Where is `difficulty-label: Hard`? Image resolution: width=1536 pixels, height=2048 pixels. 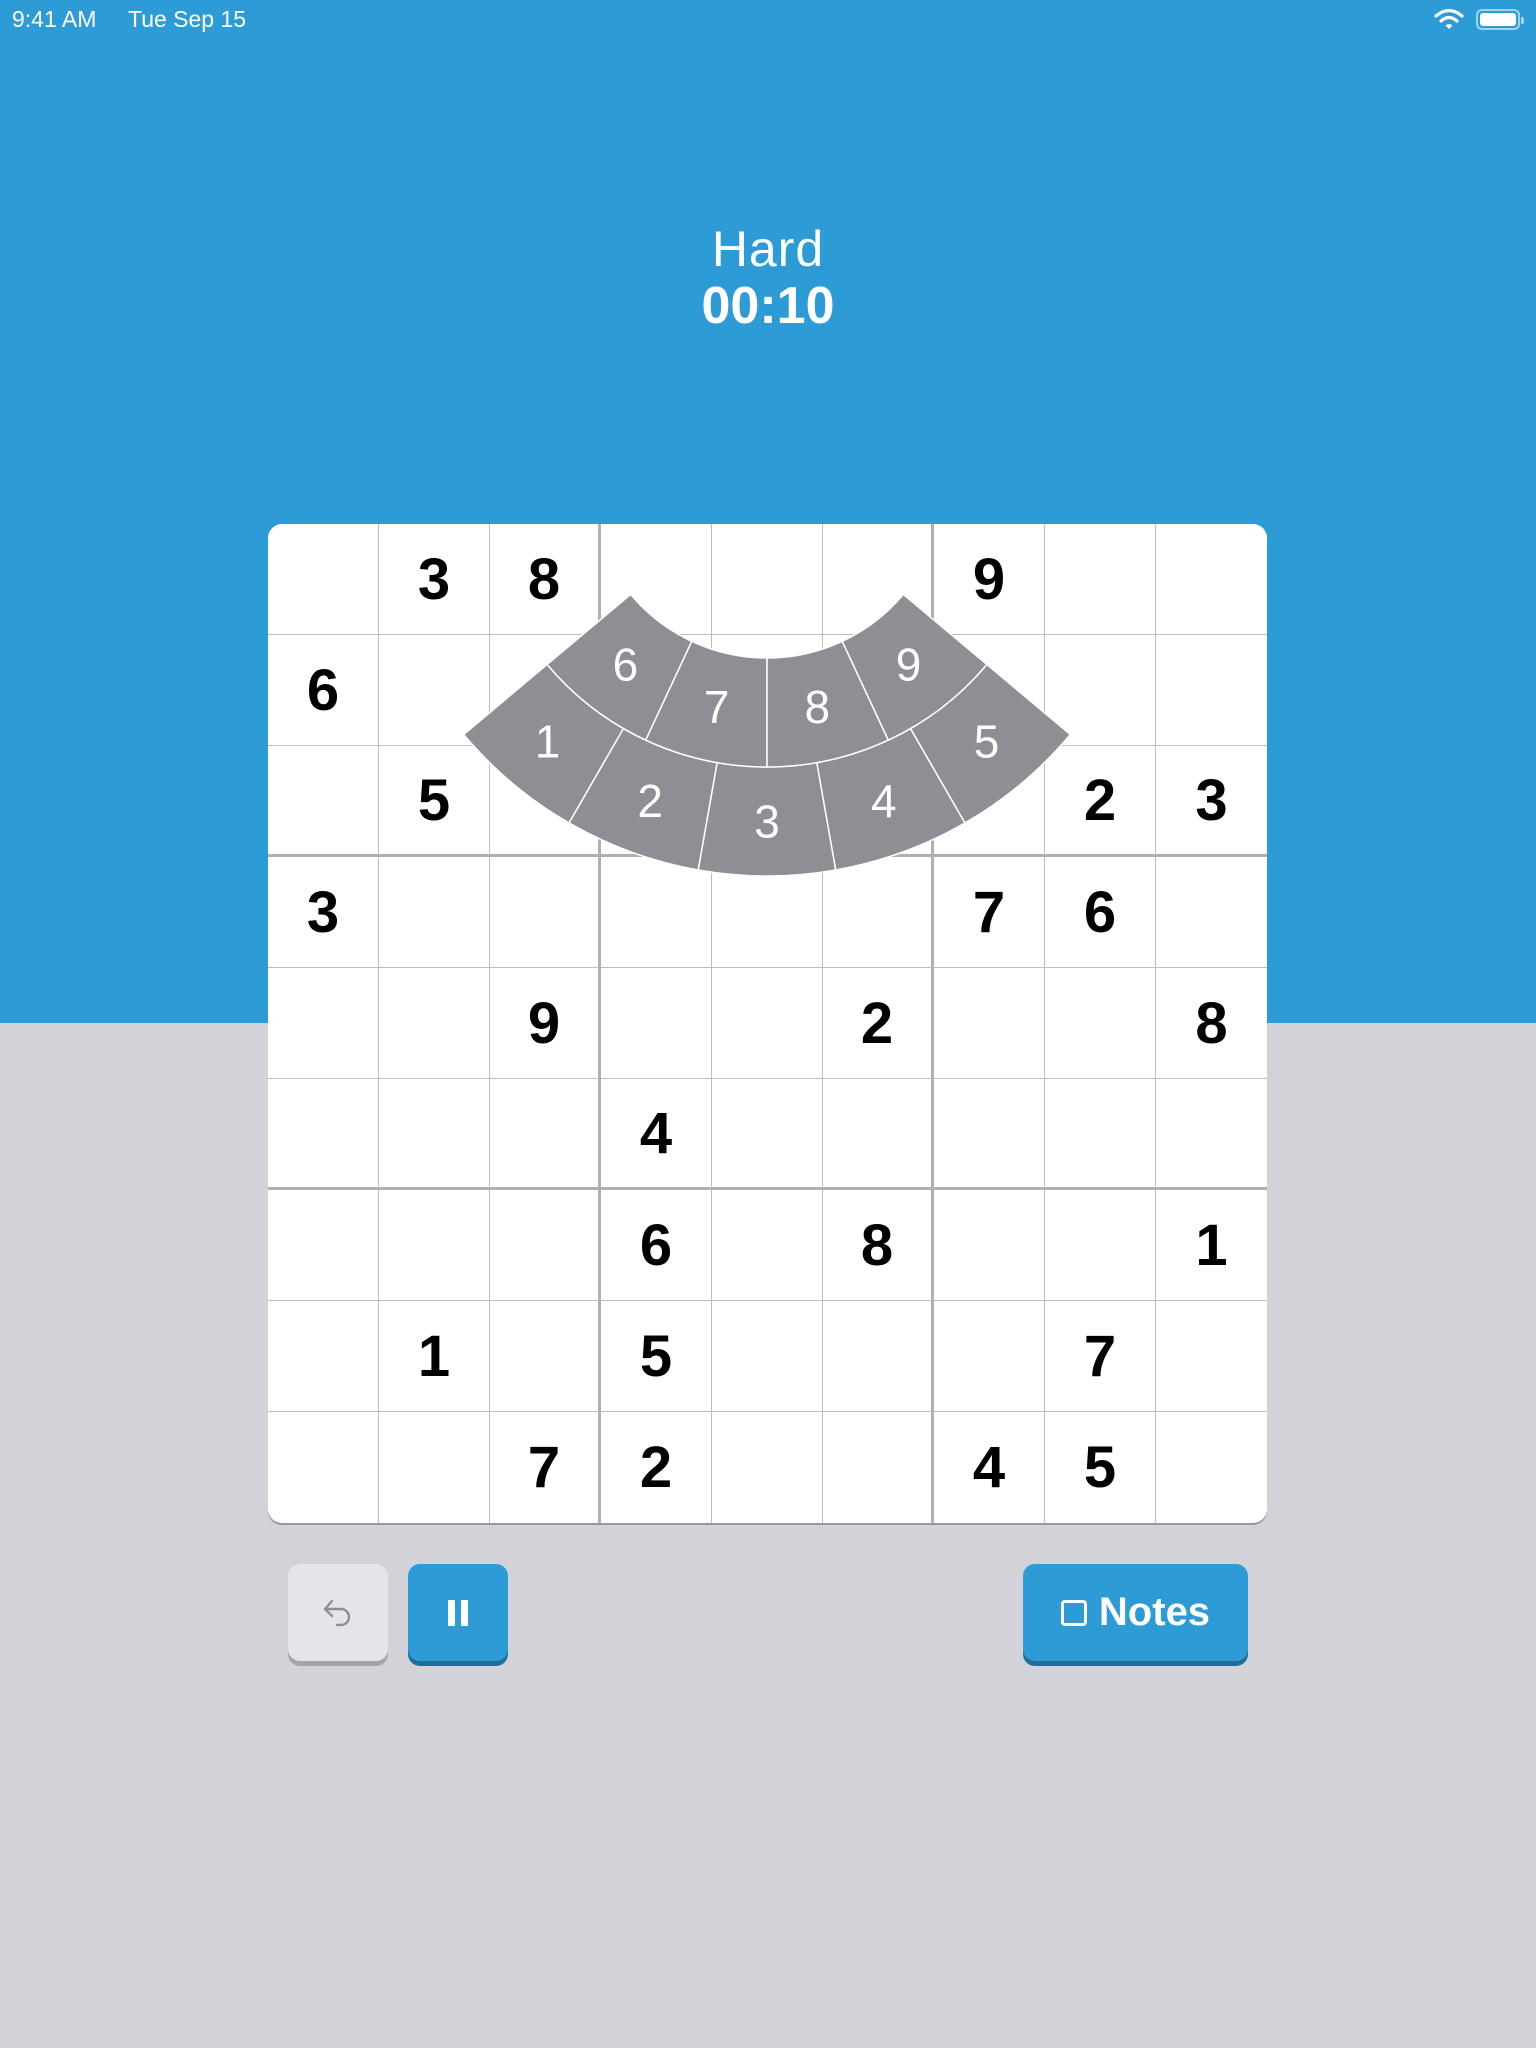
difficulty-label: Hard is located at coordinates (768, 249).